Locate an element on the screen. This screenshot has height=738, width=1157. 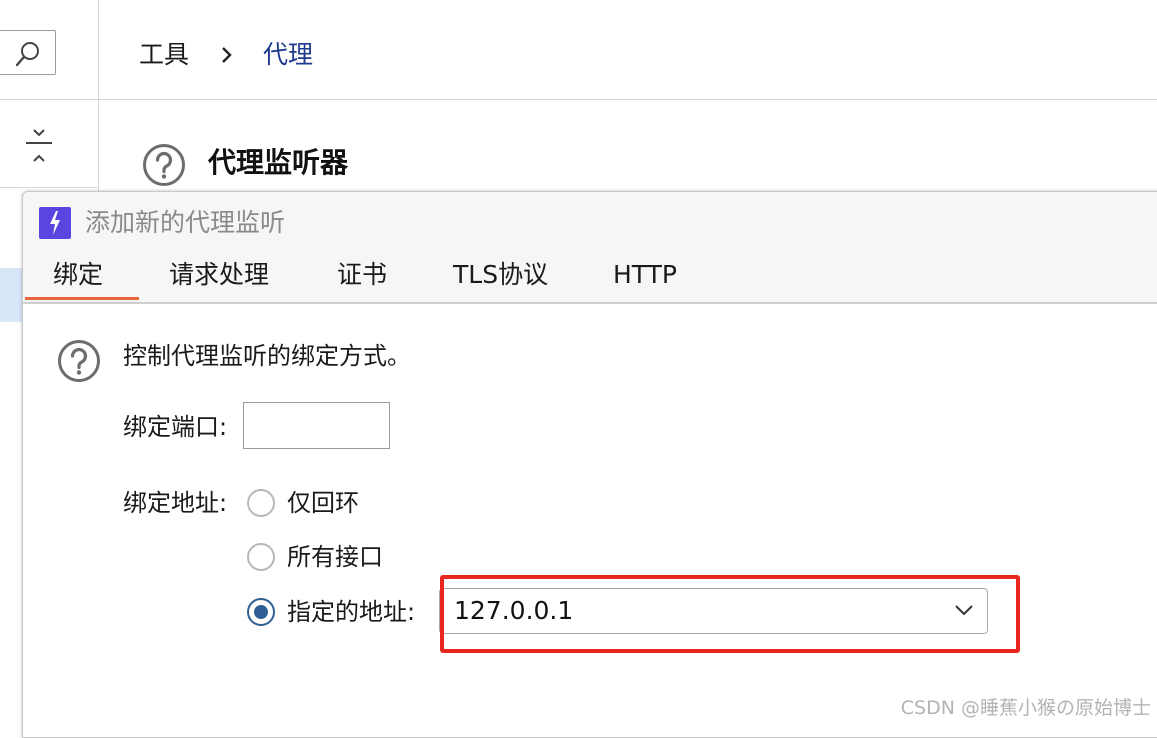
highlight-annotation is located at coordinates (730, 614).